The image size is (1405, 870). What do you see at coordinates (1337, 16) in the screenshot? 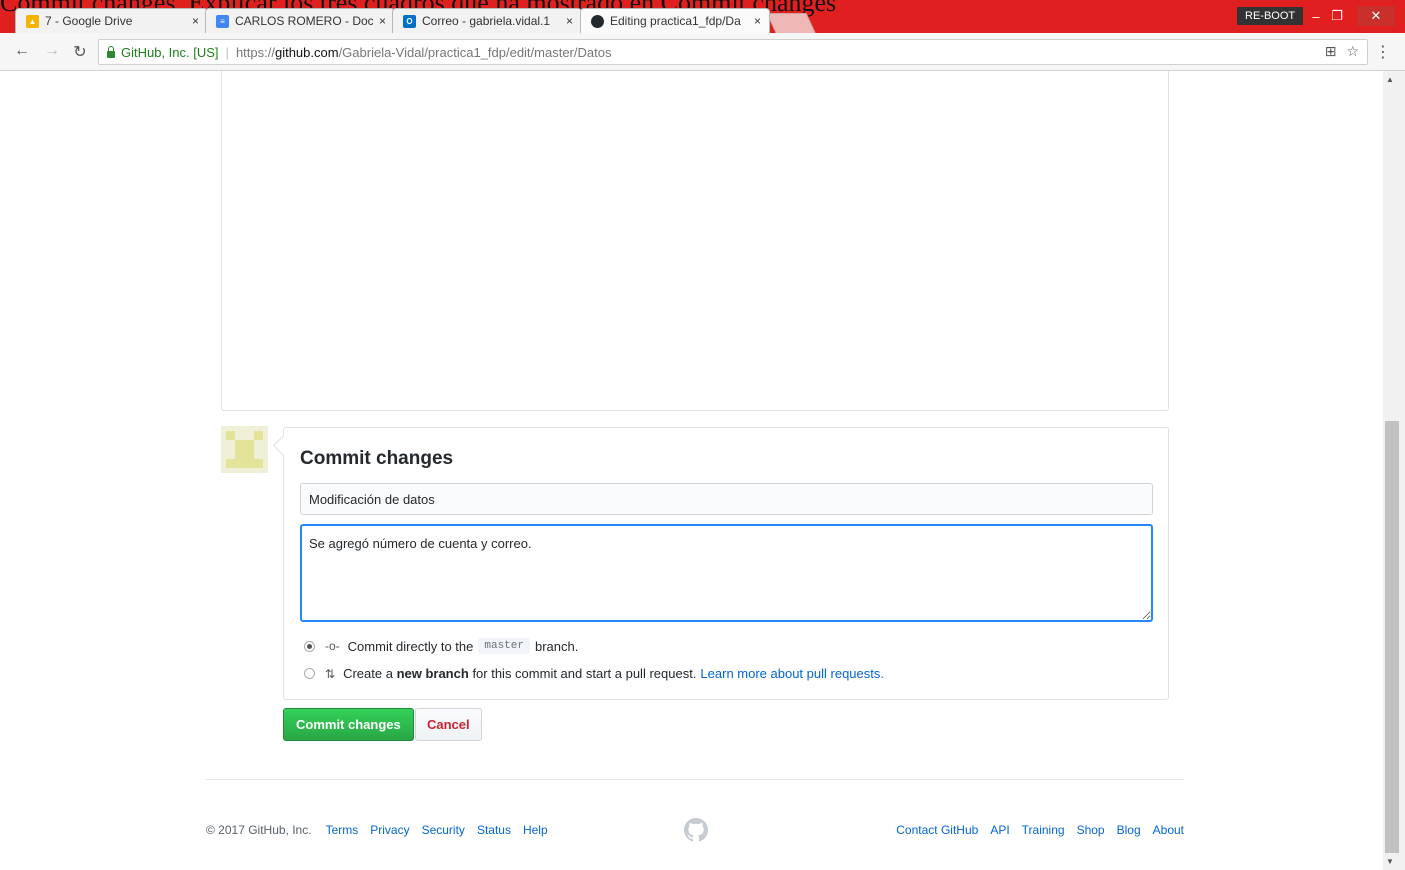
I see `restore-icon: ❐` at bounding box center [1337, 16].